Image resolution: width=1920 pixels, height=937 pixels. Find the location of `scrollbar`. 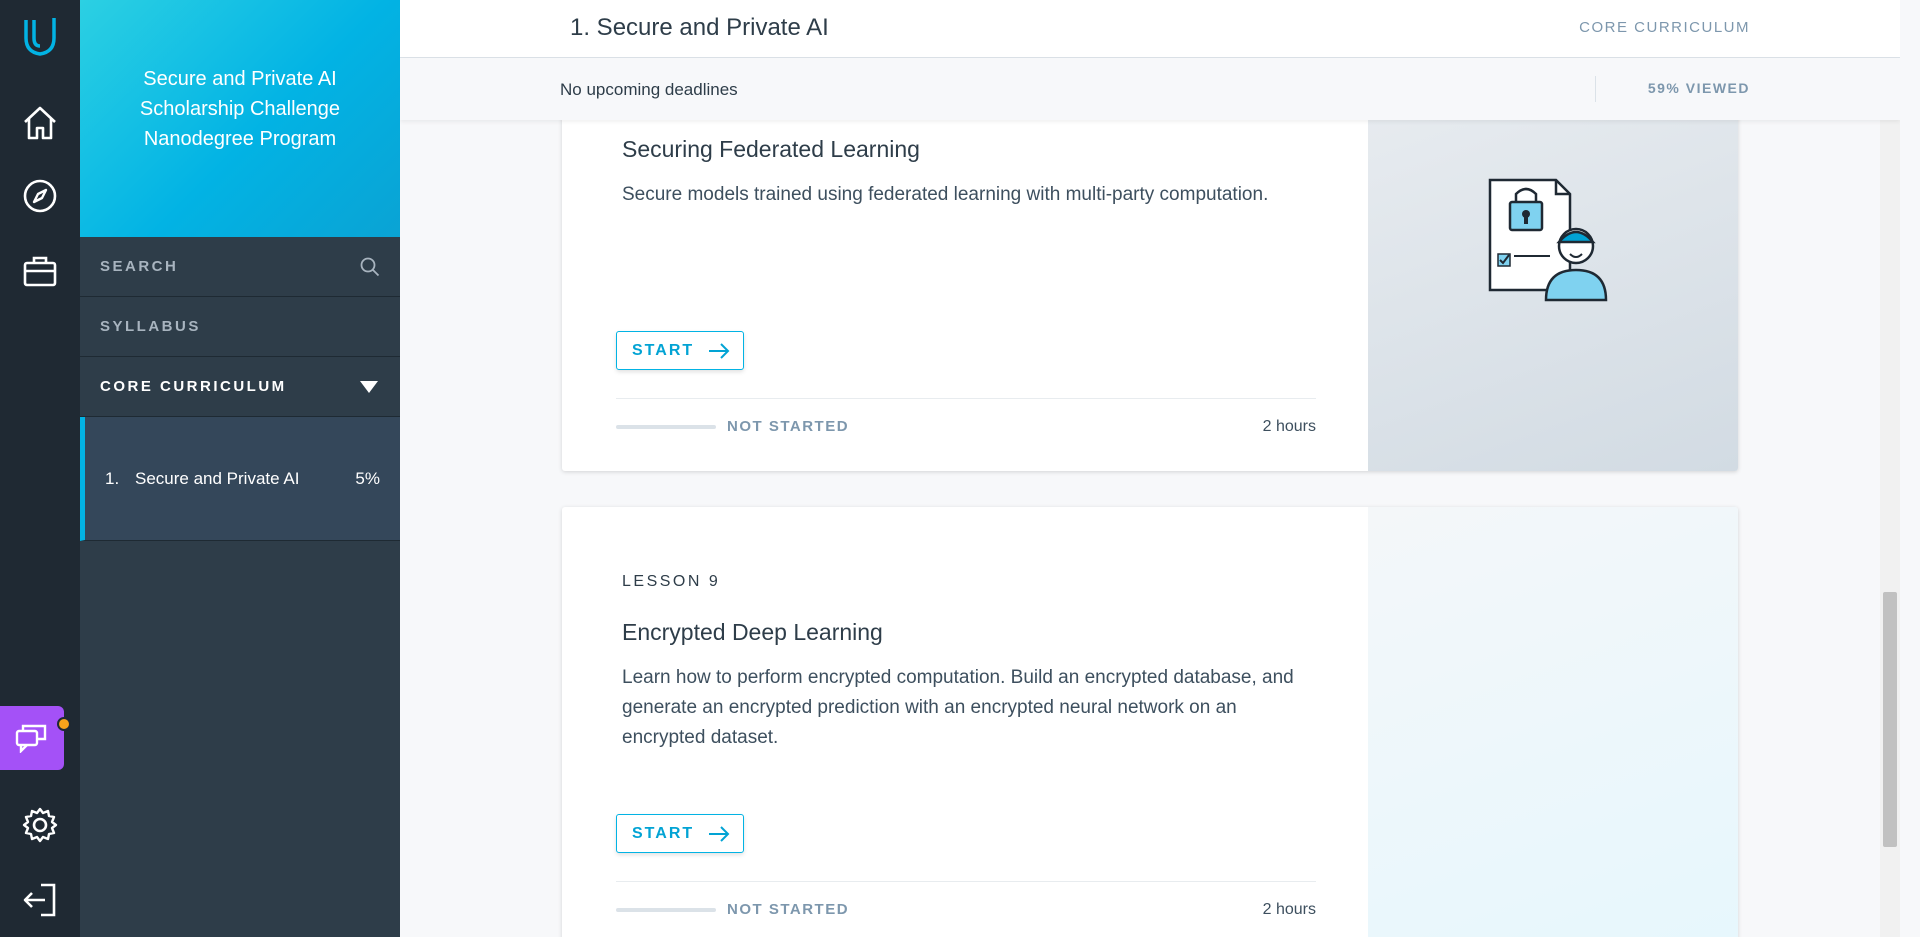

scrollbar is located at coordinates (1890, 528).